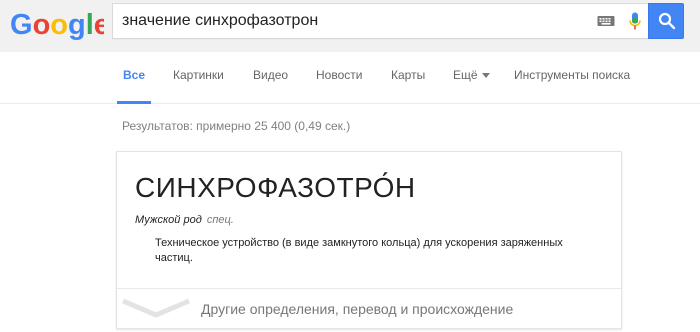  Describe the element at coordinates (635, 22) in the screenshot. I see `mic-icon` at that location.